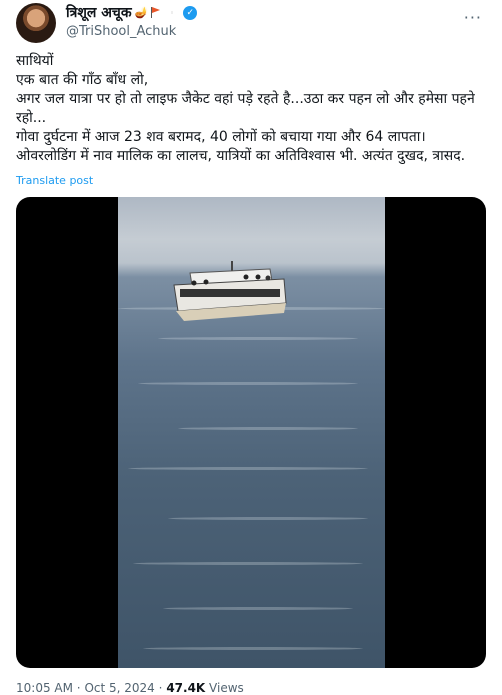  I want to click on translate-post-link: Translate post, so click(54, 180).